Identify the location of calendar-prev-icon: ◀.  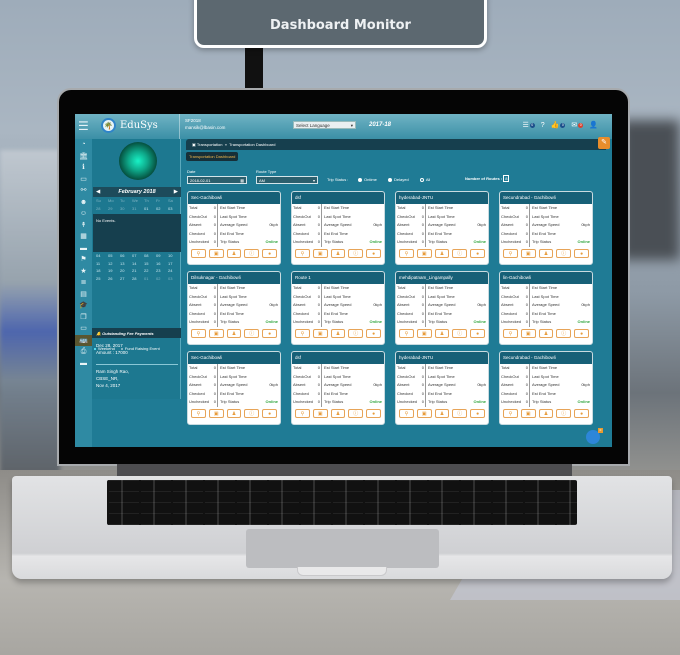
(98, 192).